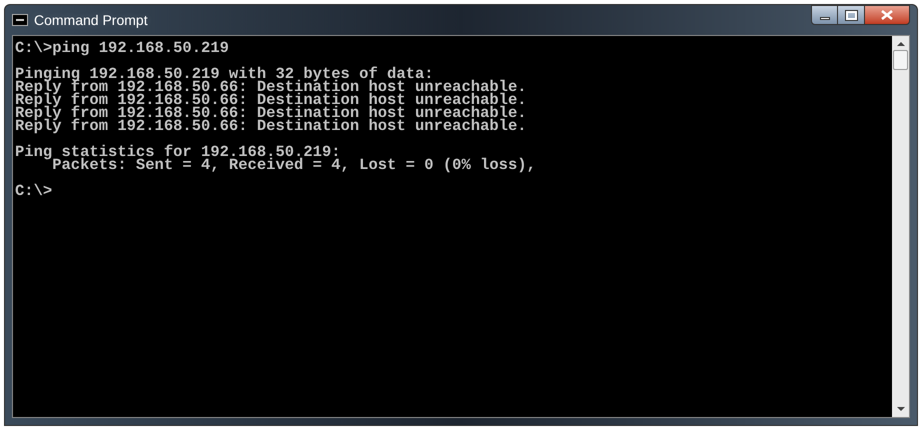 The width and height of the screenshot is (922, 430). Describe the element at coordinates (900, 44) in the screenshot. I see `scroll-up-icon` at that location.